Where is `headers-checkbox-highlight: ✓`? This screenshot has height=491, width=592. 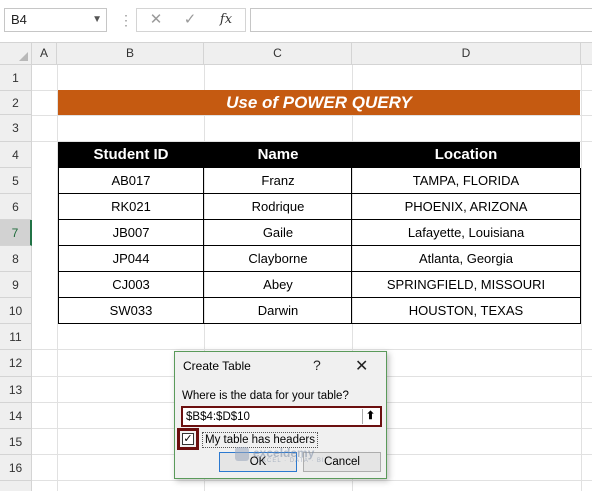 headers-checkbox-highlight: ✓ is located at coordinates (188, 439).